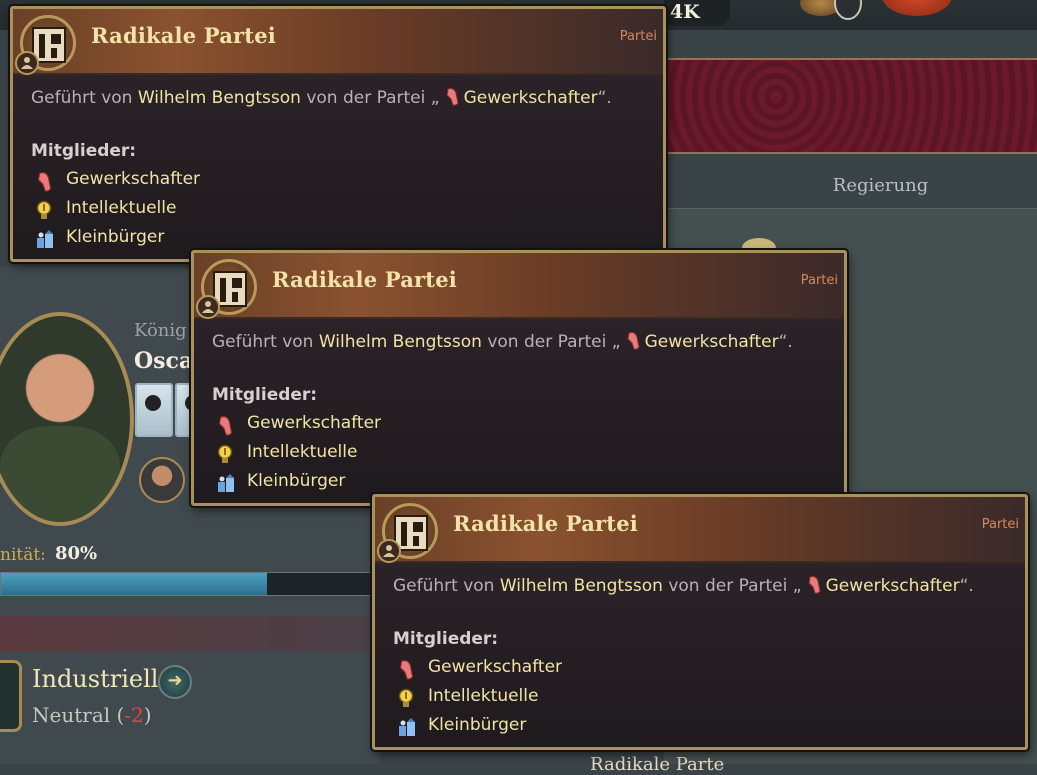  Describe the element at coordinates (880, 185) in the screenshot. I see `tab-label: Regierung` at that location.